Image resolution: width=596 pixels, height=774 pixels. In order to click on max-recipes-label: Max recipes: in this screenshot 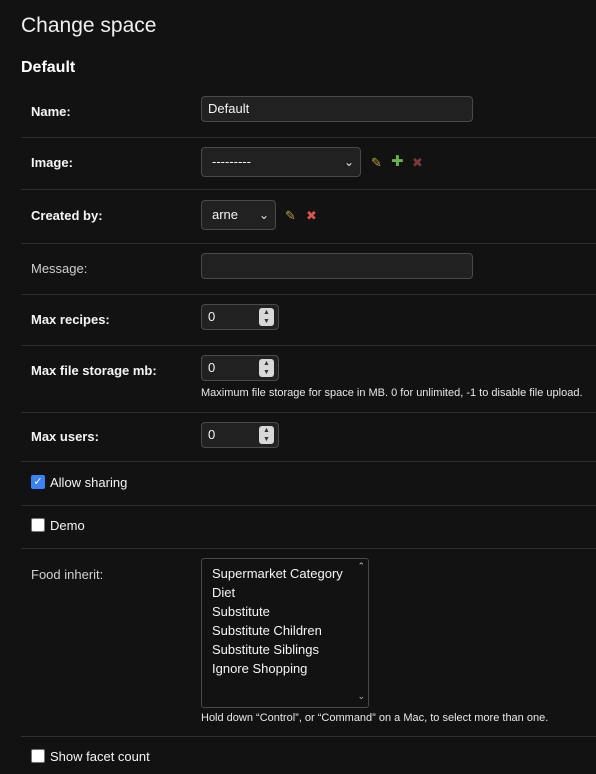, I will do `click(70, 319)`.